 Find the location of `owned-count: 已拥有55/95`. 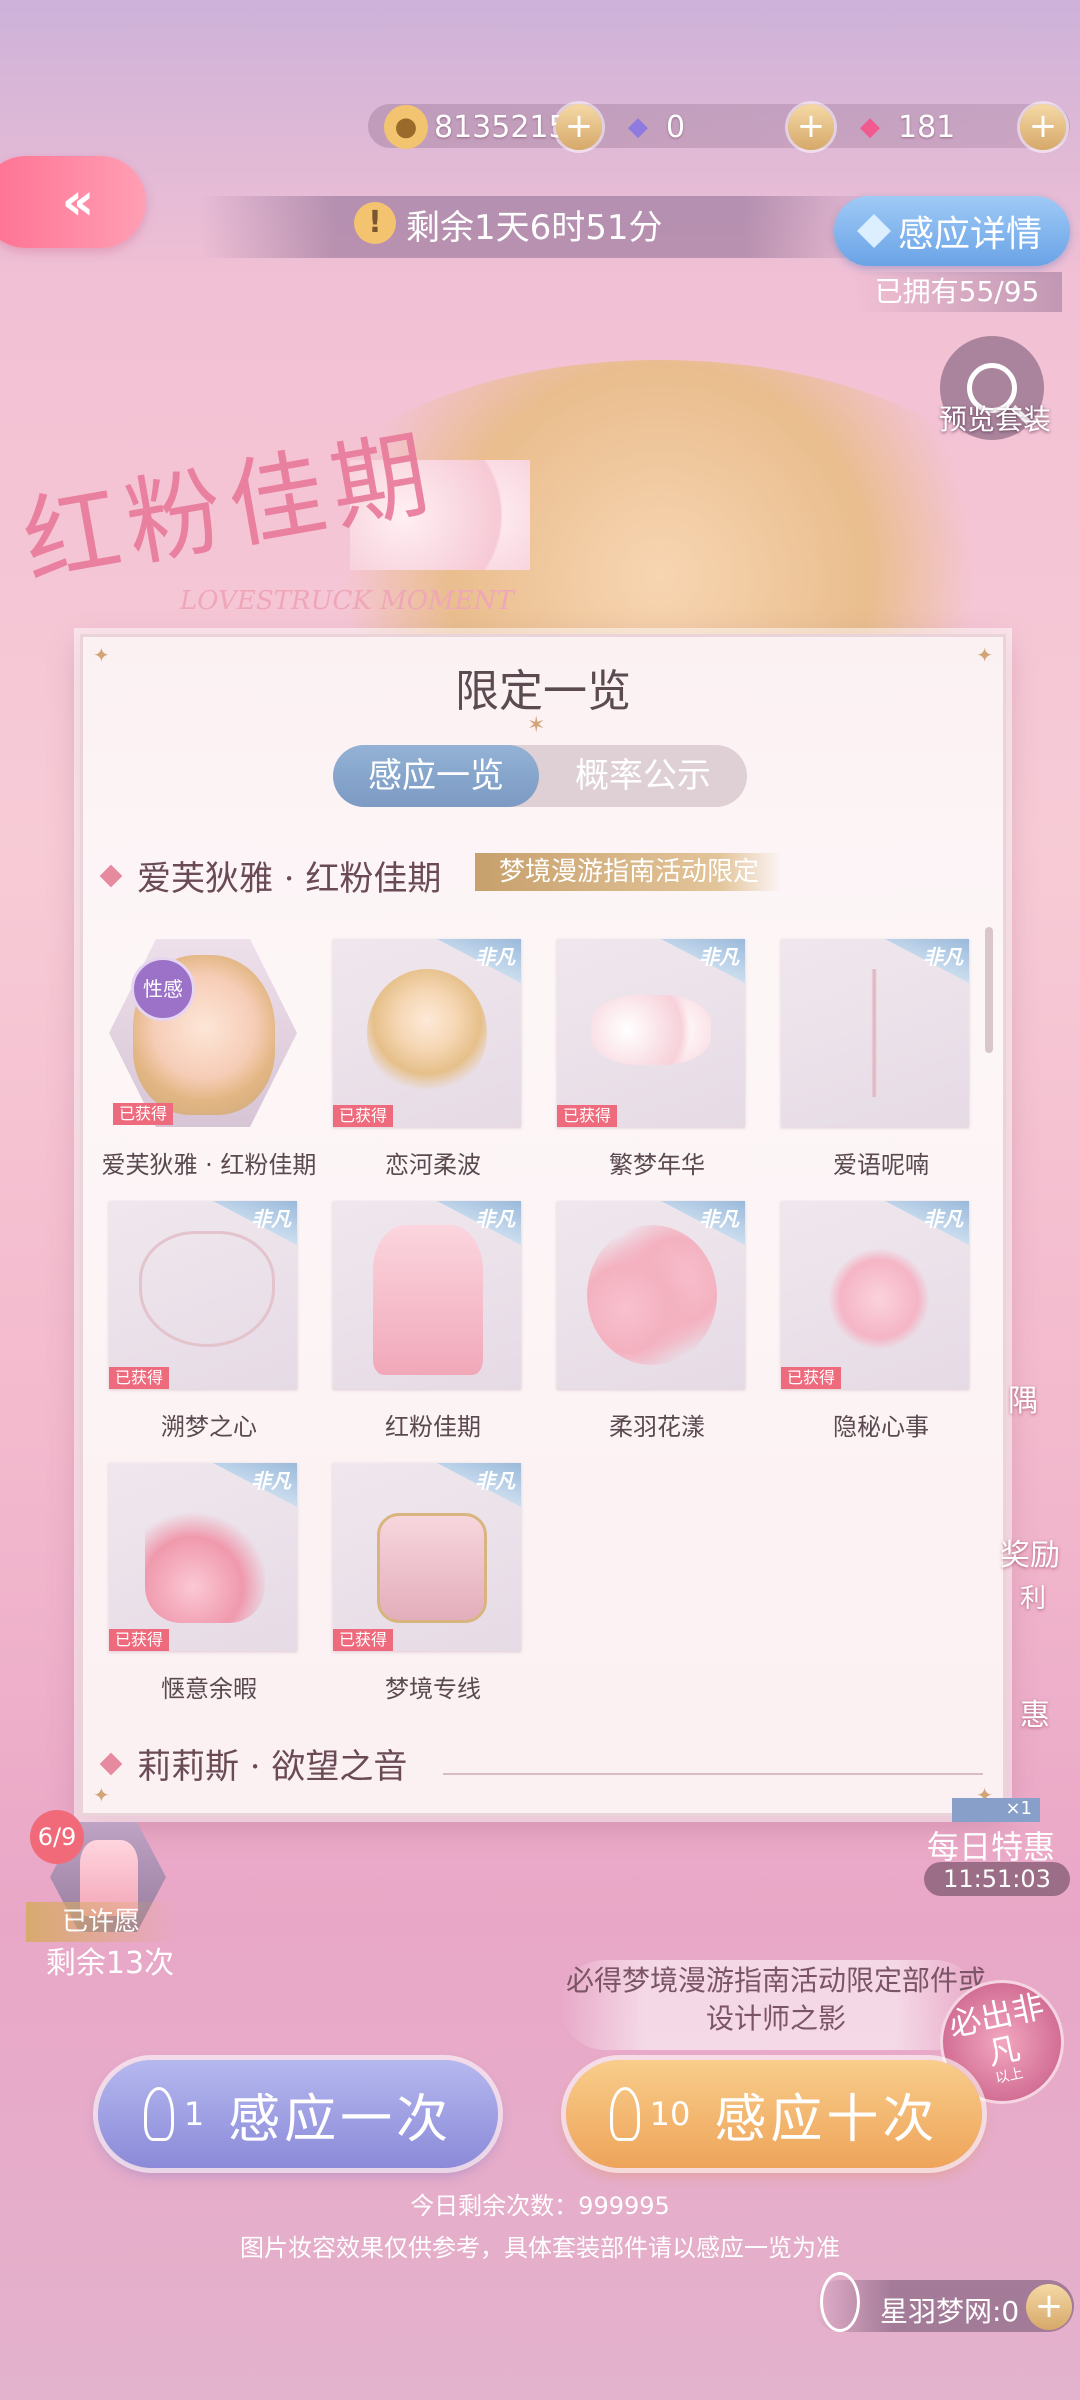

owned-count: 已拥有55/95 is located at coordinates (957, 292).